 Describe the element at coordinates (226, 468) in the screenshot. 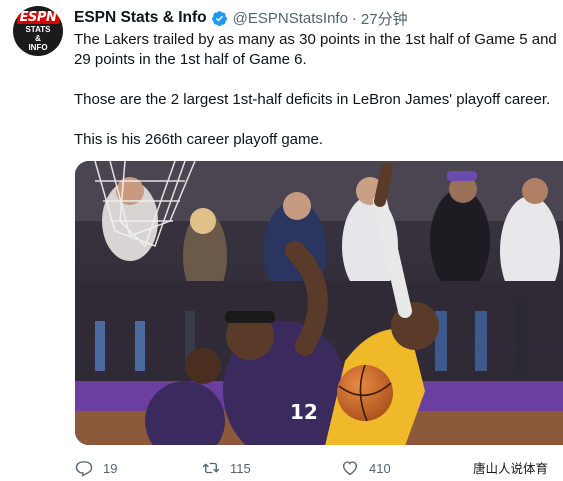

I see `retweet-button: 115` at that location.